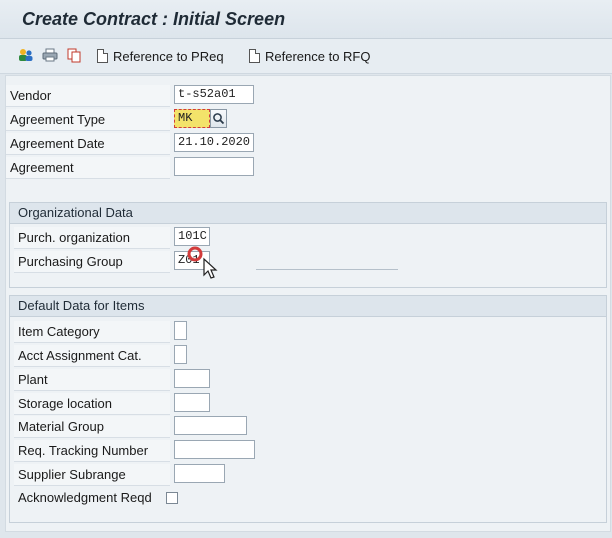 This screenshot has height=538, width=612. What do you see at coordinates (214, 166) in the screenshot?
I see `agreement-field` at bounding box center [214, 166].